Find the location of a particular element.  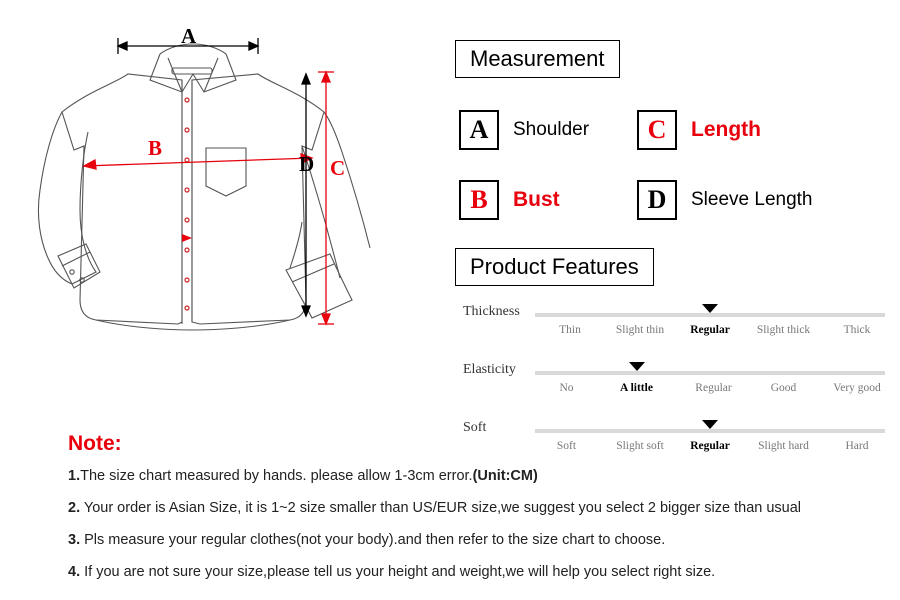

note-number-3: 3. is located at coordinates (74, 540).